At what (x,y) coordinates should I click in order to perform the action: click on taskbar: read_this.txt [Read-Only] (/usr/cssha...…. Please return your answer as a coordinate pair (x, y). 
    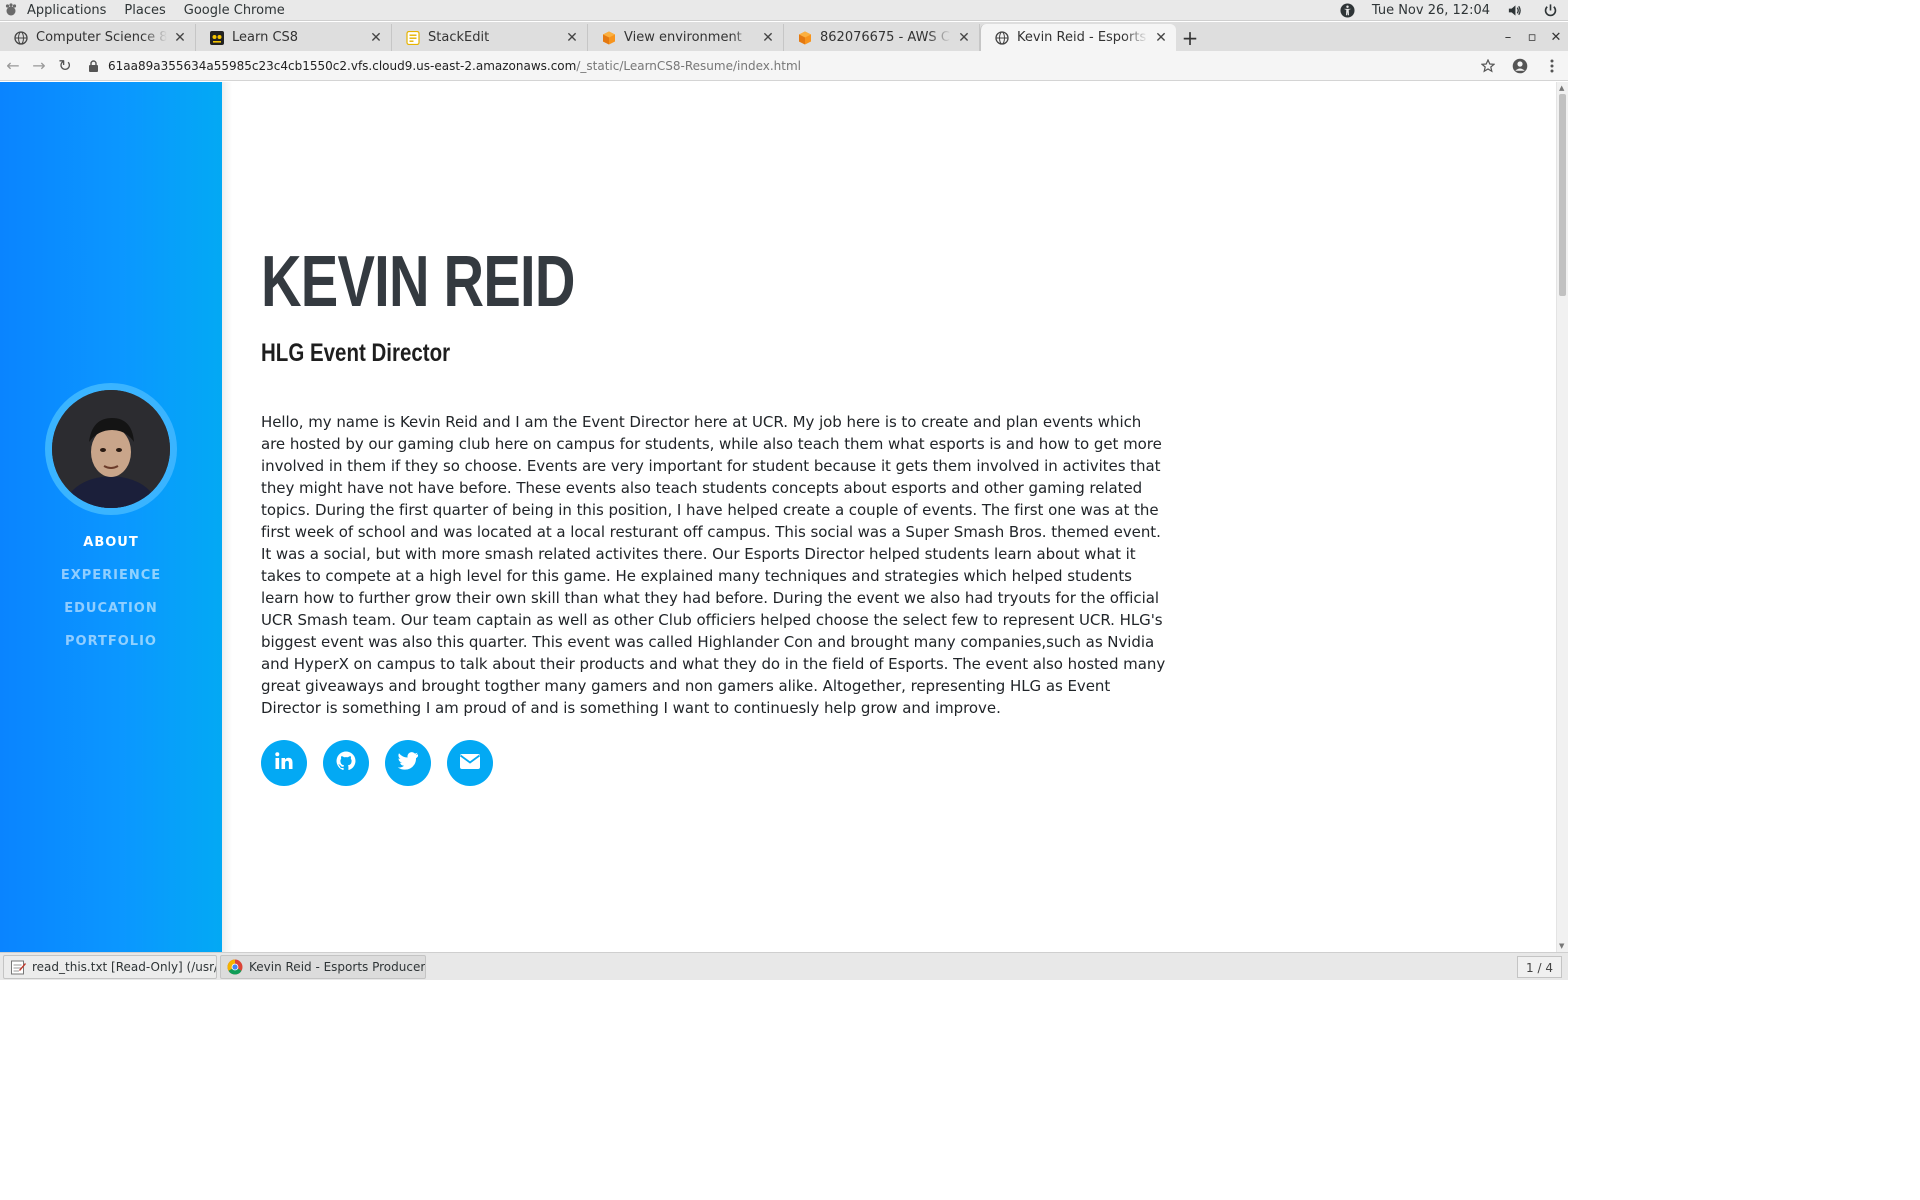
    Looking at the image, I should click on (784, 966).